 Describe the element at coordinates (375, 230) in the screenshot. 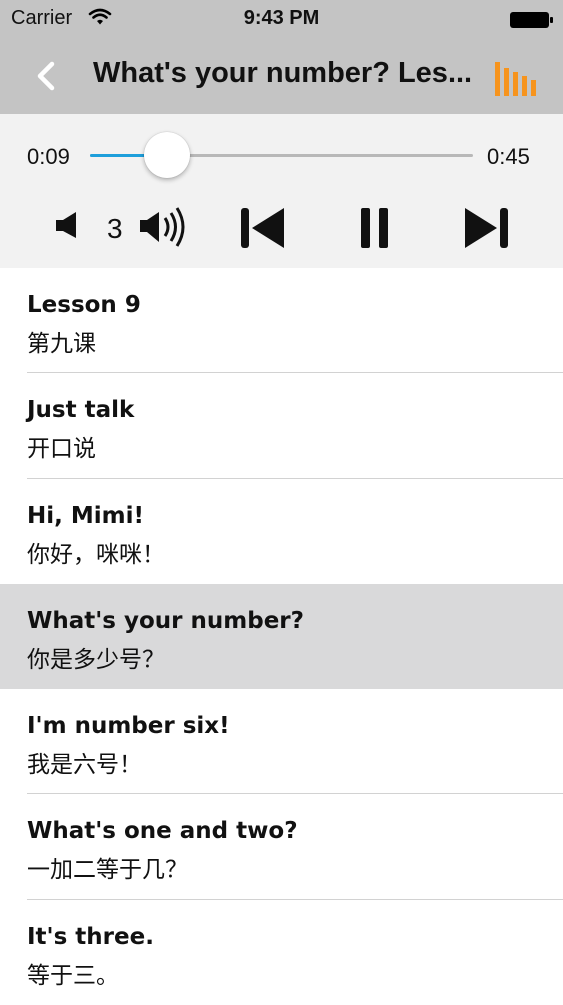

I see `pause-icon` at that location.